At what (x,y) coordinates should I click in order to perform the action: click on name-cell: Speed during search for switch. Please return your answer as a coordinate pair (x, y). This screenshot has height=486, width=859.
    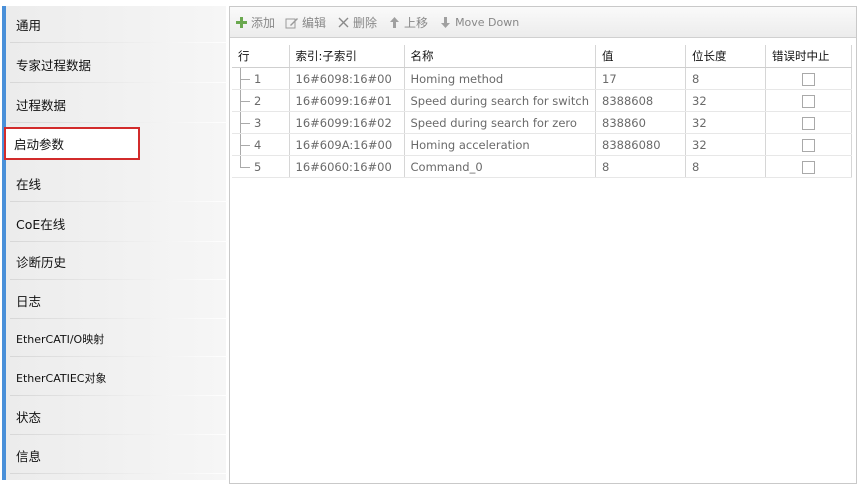
    Looking at the image, I should click on (500, 100).